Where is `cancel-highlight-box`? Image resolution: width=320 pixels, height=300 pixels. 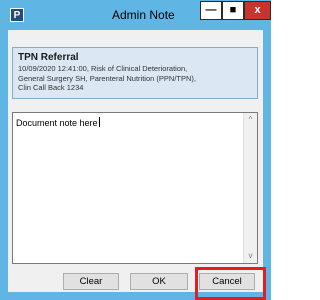
cancel-highlight-box is located at coordinates (230, 283).